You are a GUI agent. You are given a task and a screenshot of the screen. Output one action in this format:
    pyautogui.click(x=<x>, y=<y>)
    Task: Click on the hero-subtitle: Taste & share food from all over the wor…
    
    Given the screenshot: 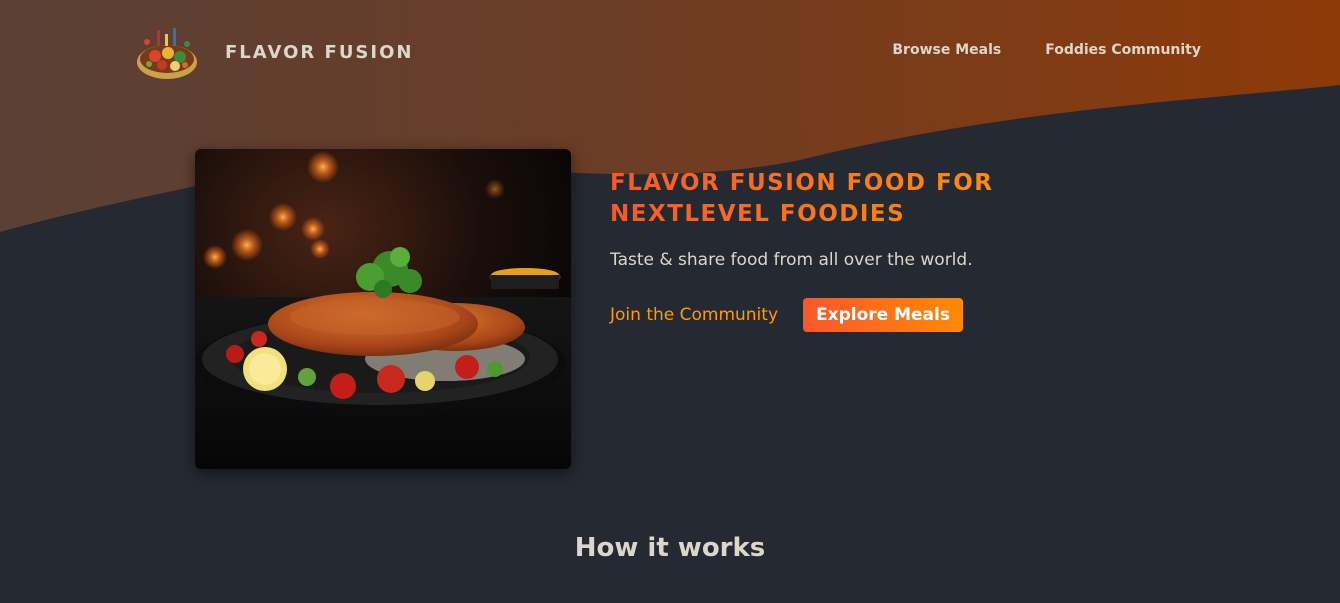 What is the action you would take?
    pyautogui.click(x=791, y=260)
    